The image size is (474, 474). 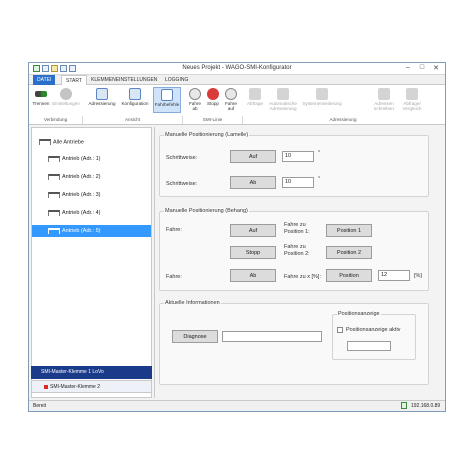 I want to click on abfrage-vergleich-button: Abfrage/ Vergleich, so click(x=412, y=99).